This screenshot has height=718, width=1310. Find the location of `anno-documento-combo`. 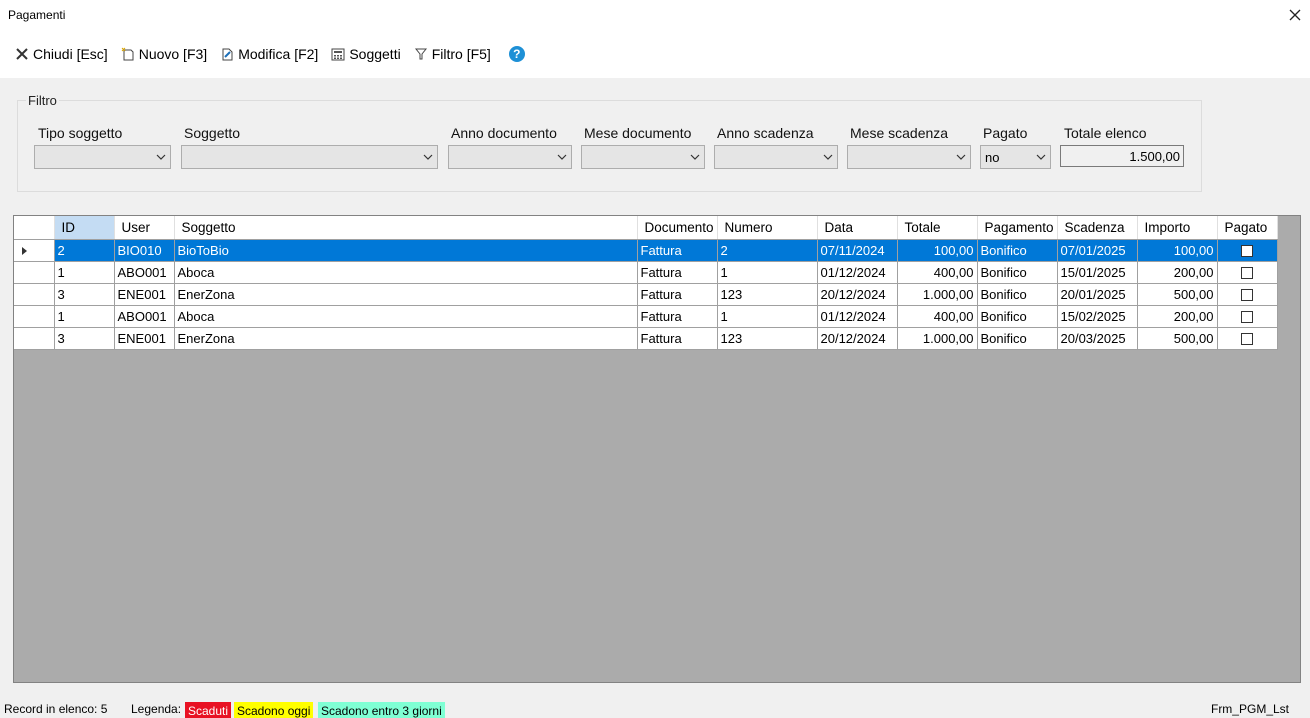

anno-documento-combo is located at coordinates (510, 157).